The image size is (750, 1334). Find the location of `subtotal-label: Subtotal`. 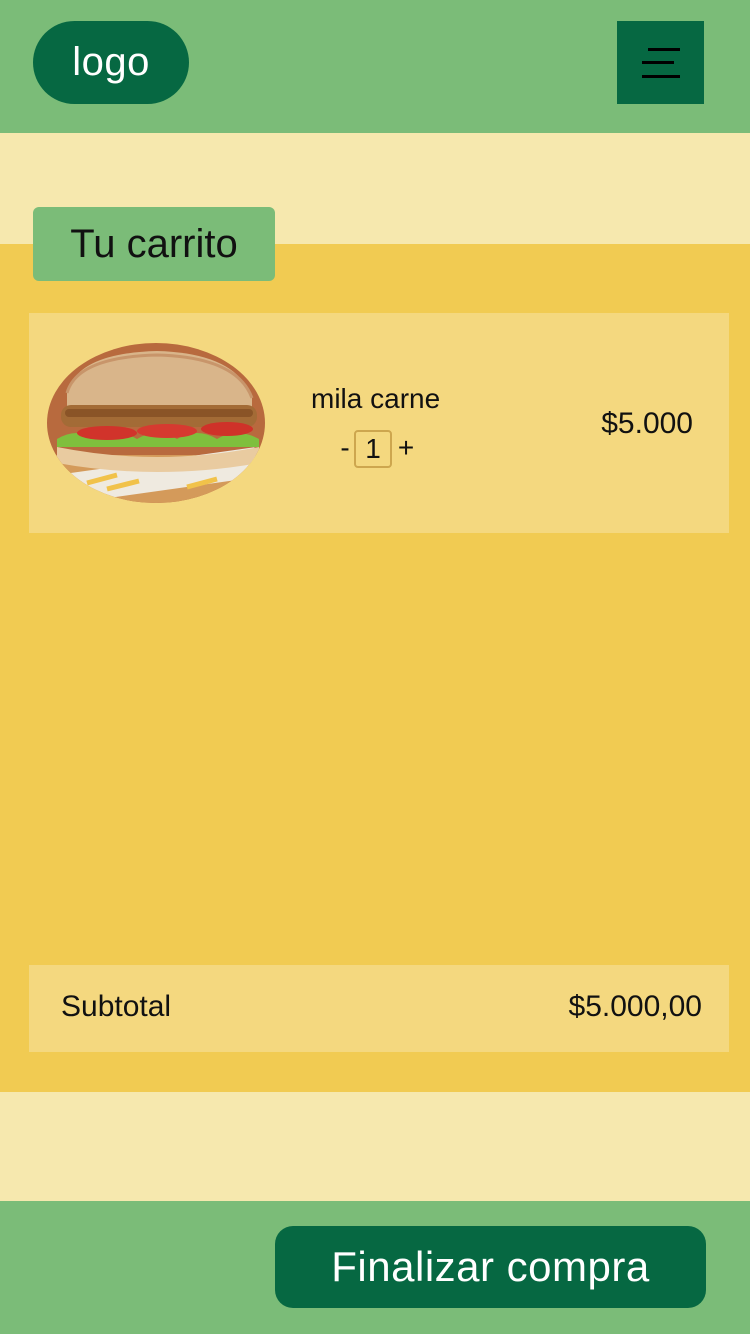

subtotal-label: Subtotal is located at coordinates (116, 1006).